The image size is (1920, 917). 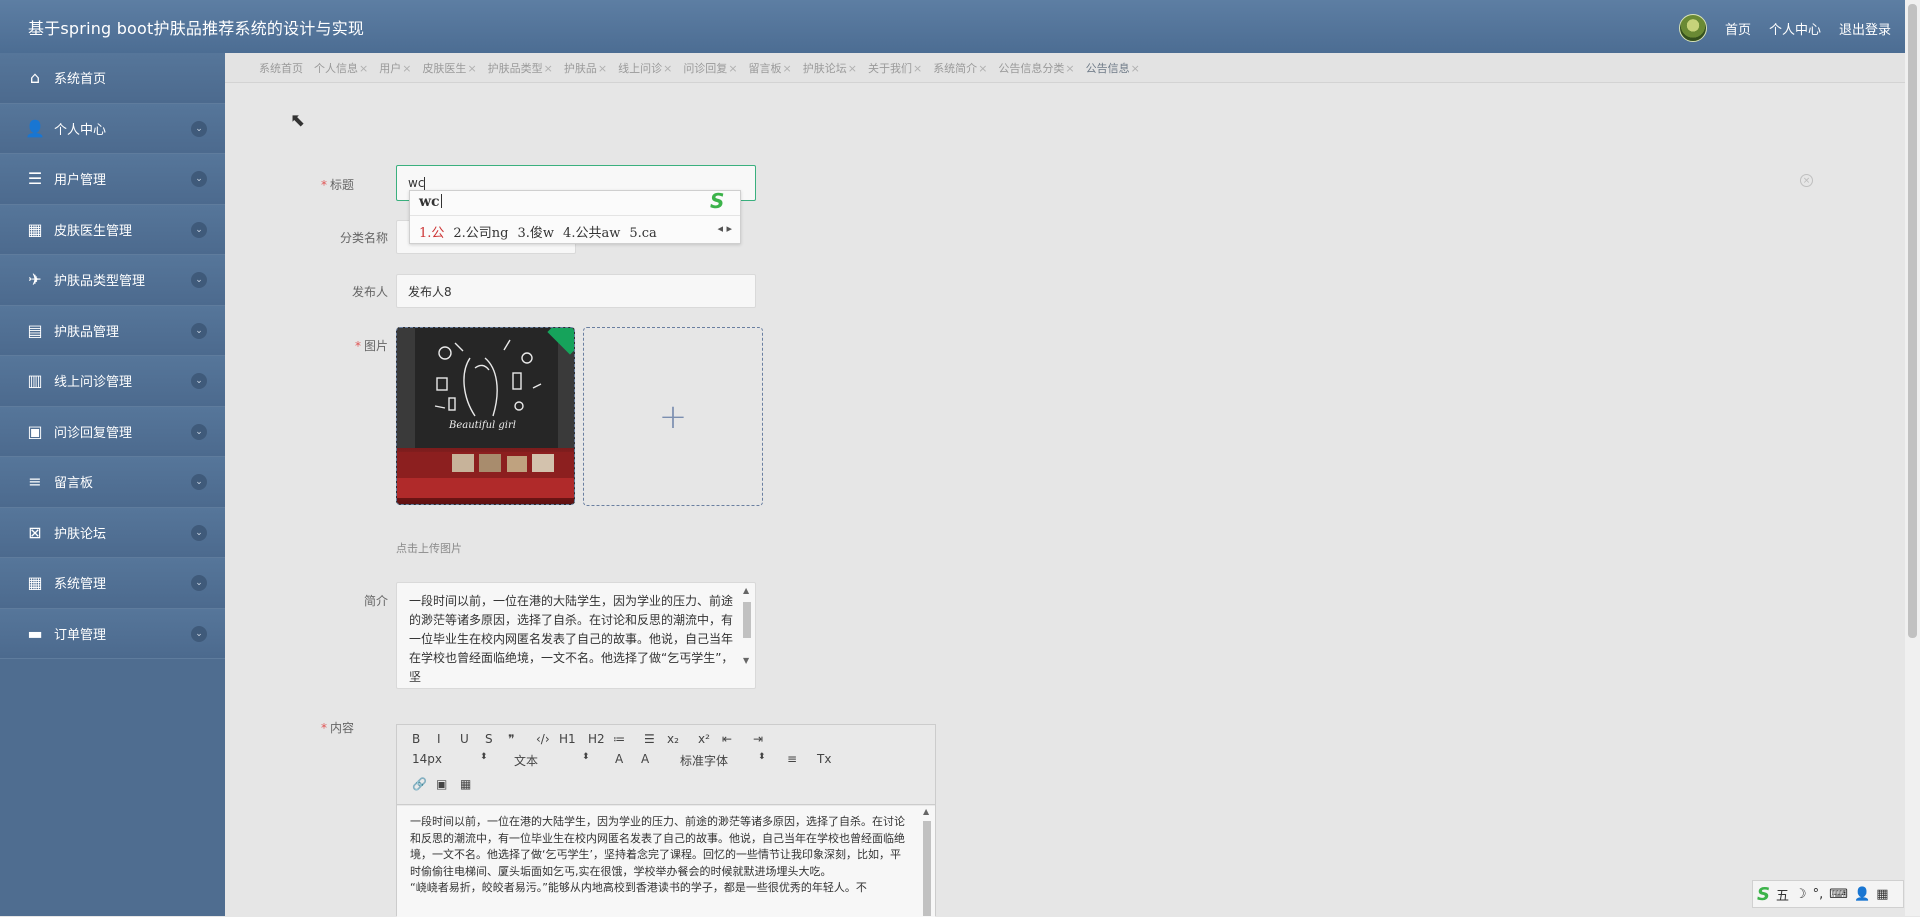 What do you see at coordinates (591, 233) in the screenshot?
I see `ime-candidate: 4.公共aw` at bounding box center [591, 233].